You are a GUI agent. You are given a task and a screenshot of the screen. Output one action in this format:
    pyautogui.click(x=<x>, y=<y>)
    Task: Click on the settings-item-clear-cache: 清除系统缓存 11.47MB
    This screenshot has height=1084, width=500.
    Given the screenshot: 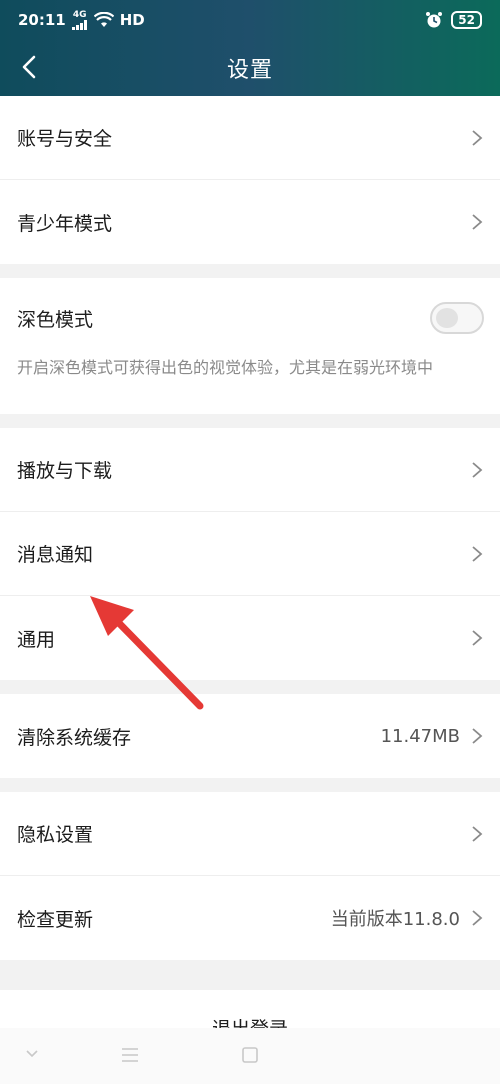 What is the action you would take?
    pyautogui.click(x=250, y=736)
    